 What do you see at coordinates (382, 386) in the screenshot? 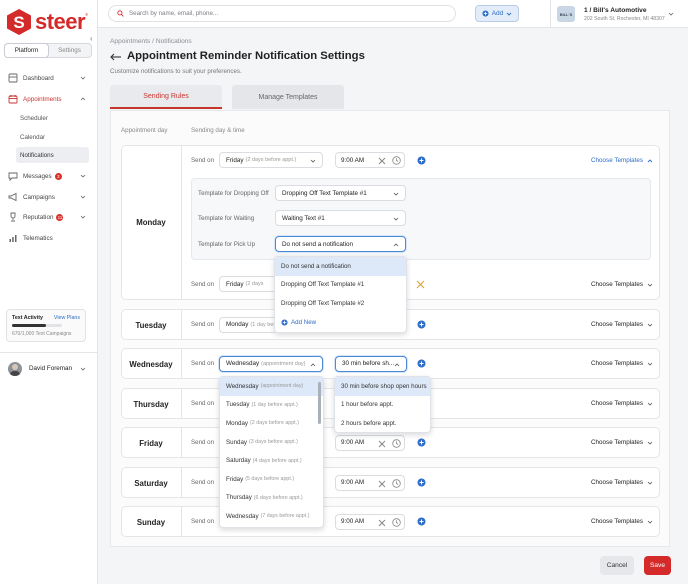
I see `menu-option: 30 min before shop open hours` at bounding box center [382, 386].